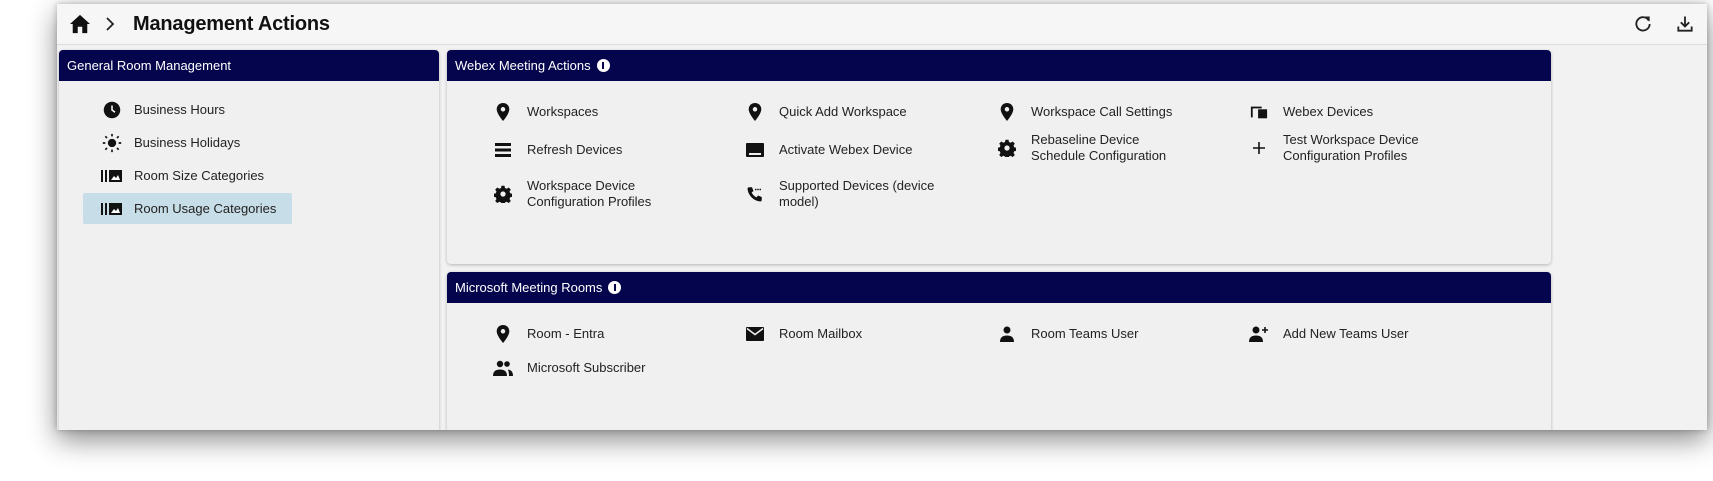 This screenshot has height=481, width=1713. What do you see at coordinates (882, 24) in the screenshot?
I see `breadcrumb: Management Actions` at bounding box center [882, 24].